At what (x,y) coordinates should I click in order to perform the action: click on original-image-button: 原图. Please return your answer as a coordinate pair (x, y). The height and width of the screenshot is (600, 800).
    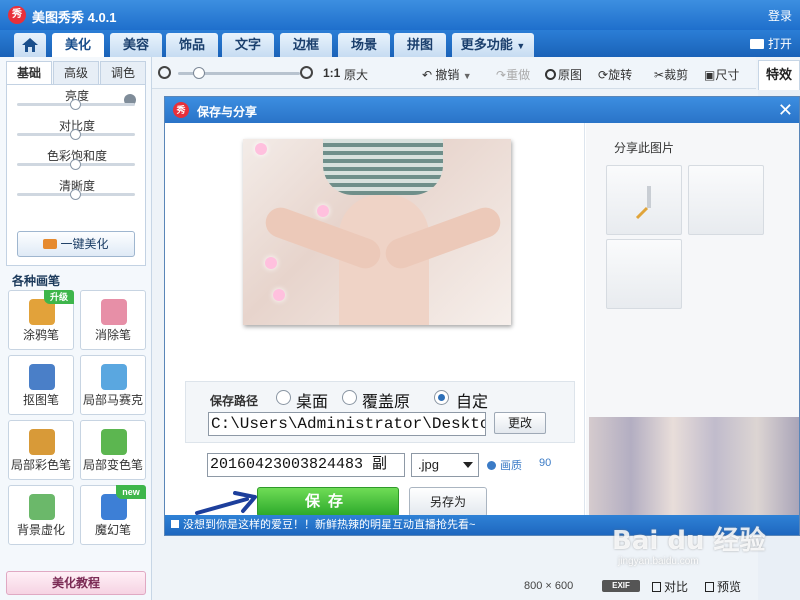
    Looking at the image, I should click on (563, 74).